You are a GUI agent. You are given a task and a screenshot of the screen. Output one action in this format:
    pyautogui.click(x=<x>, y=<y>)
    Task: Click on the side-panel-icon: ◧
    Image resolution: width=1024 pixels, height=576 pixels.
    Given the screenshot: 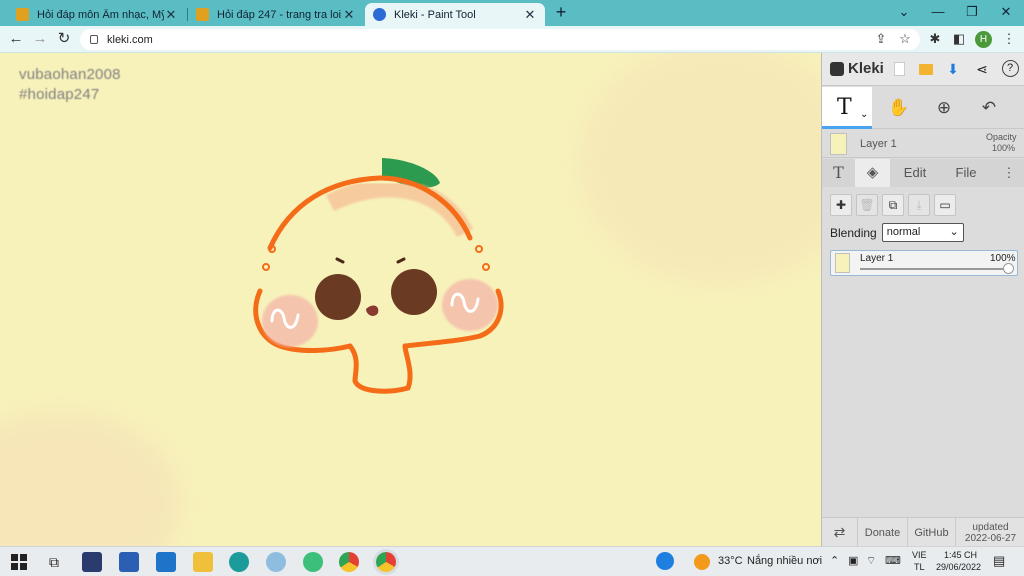 What is the action you would take?
    pyautogui.click(x=959, y=39)
    